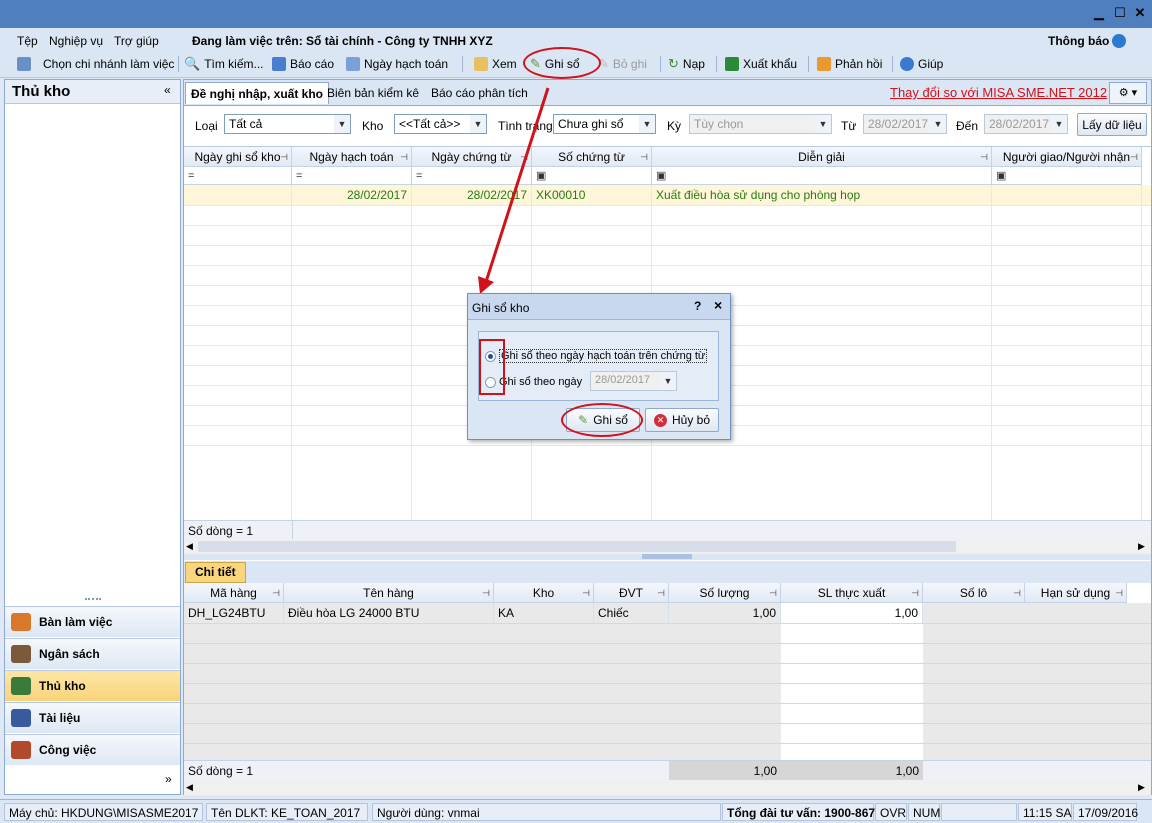  I want to click on status-server: Máy chủ: HKDUNG\MISASME2017, so click(103, 812).